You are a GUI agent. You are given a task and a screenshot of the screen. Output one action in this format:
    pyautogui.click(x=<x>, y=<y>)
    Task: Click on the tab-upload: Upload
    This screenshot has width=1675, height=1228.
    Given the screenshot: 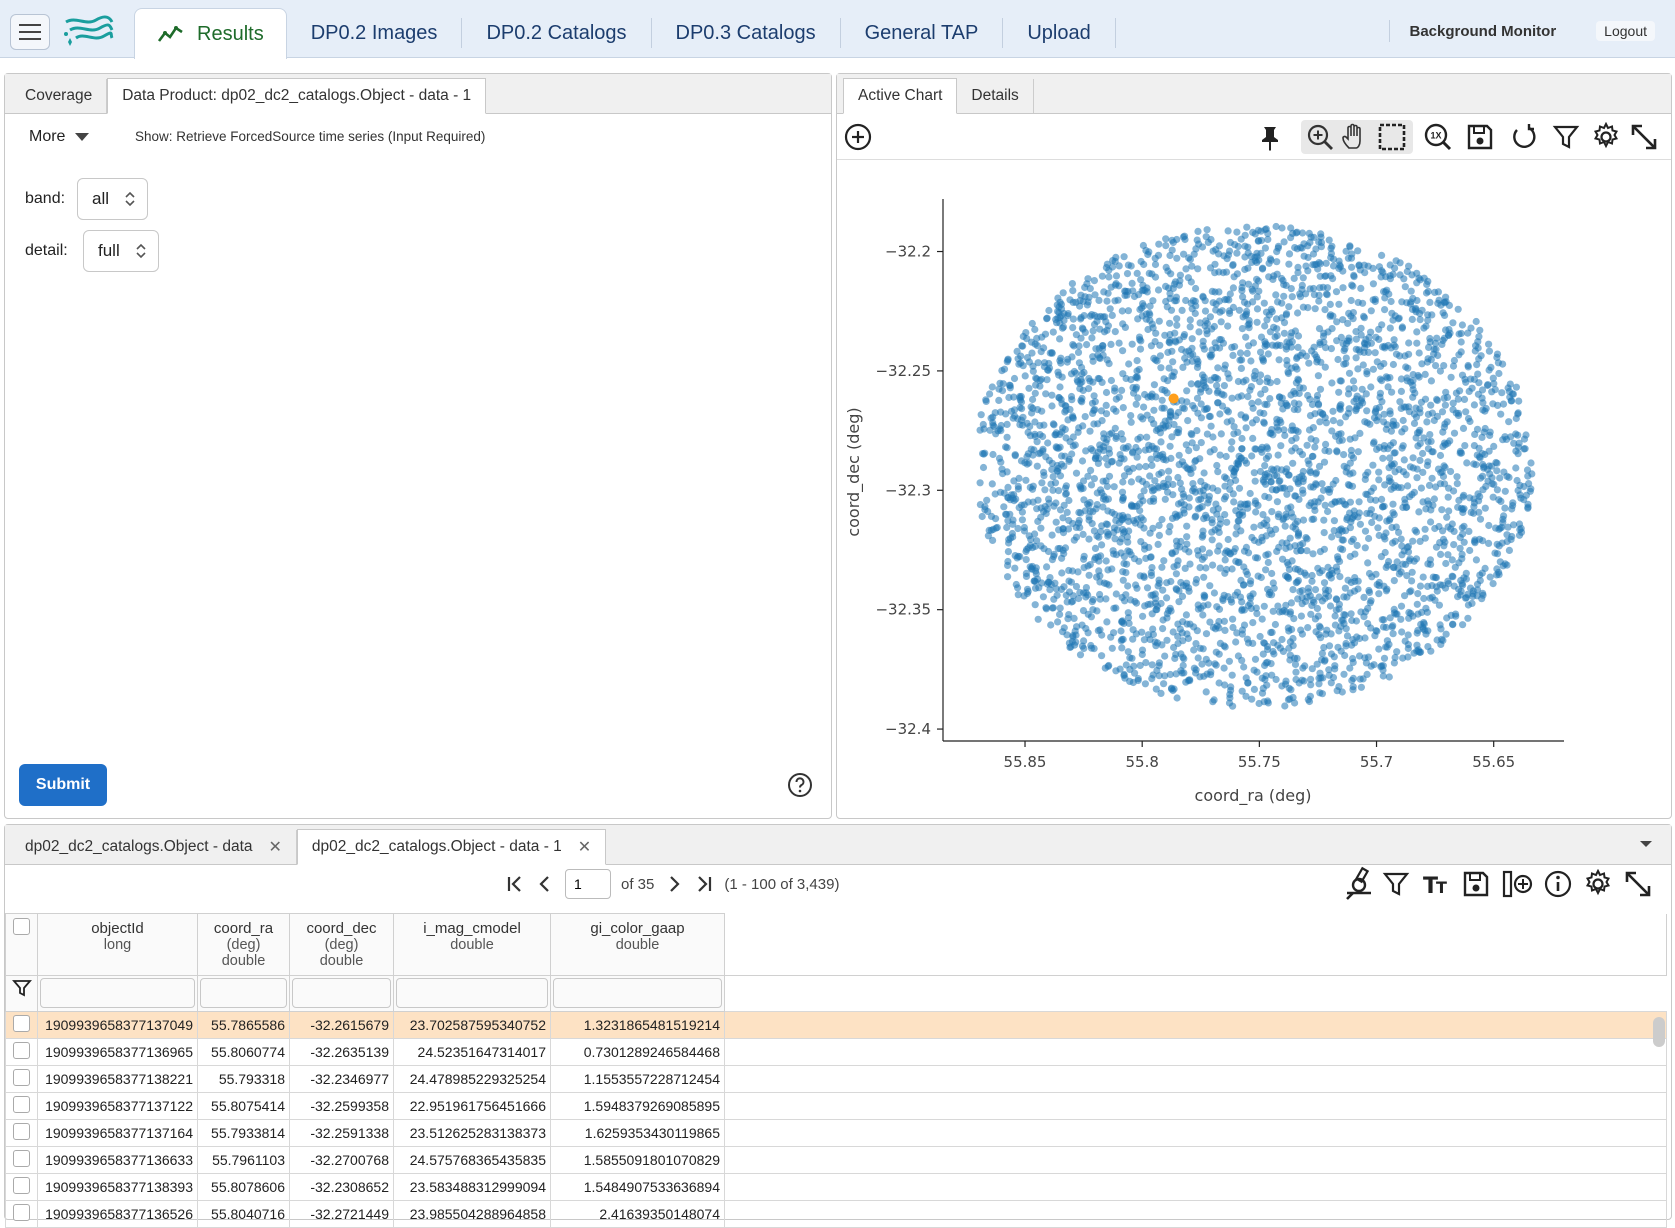 What is the action you would take?
    pyautogui.click(x=1059, y=33)
    